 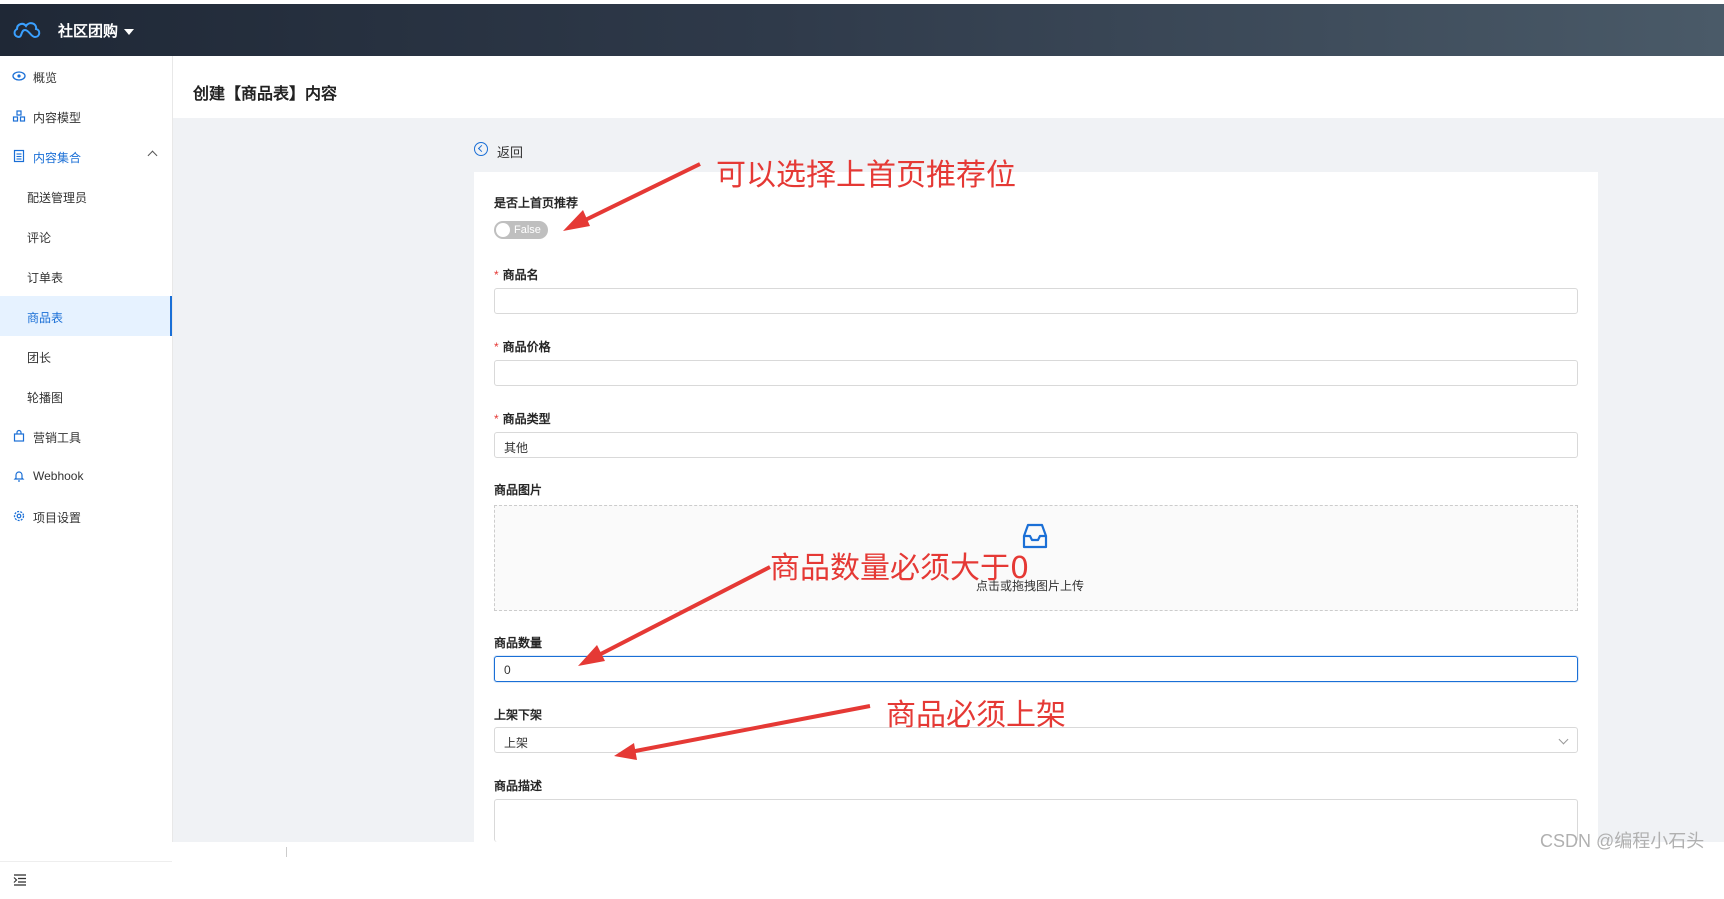 I want to click on annotation-arrows, so click(x=717, y=461).